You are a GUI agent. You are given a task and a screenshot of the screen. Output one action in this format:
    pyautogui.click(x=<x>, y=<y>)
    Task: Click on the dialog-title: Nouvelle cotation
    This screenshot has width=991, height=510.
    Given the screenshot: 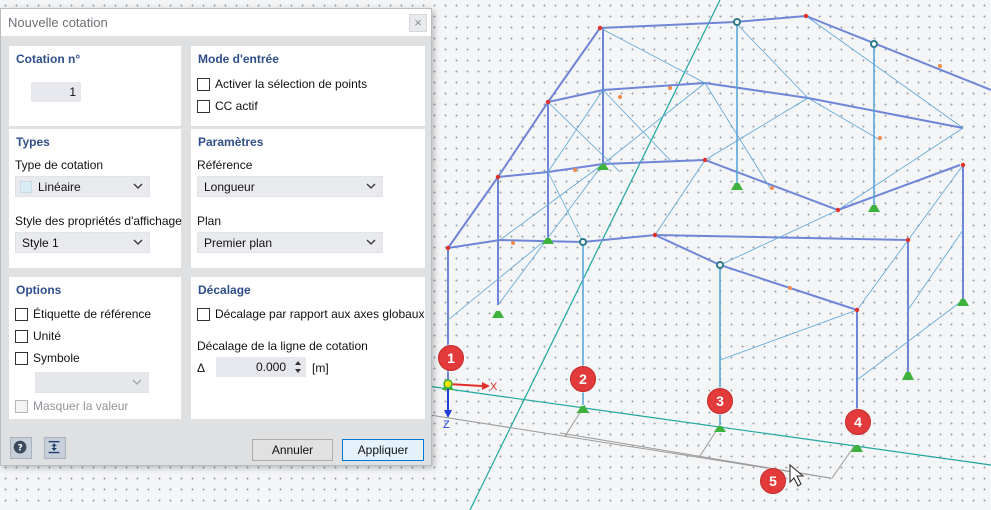 What is the action you would take?
    pyautogui.click(x=58, y=22)
    